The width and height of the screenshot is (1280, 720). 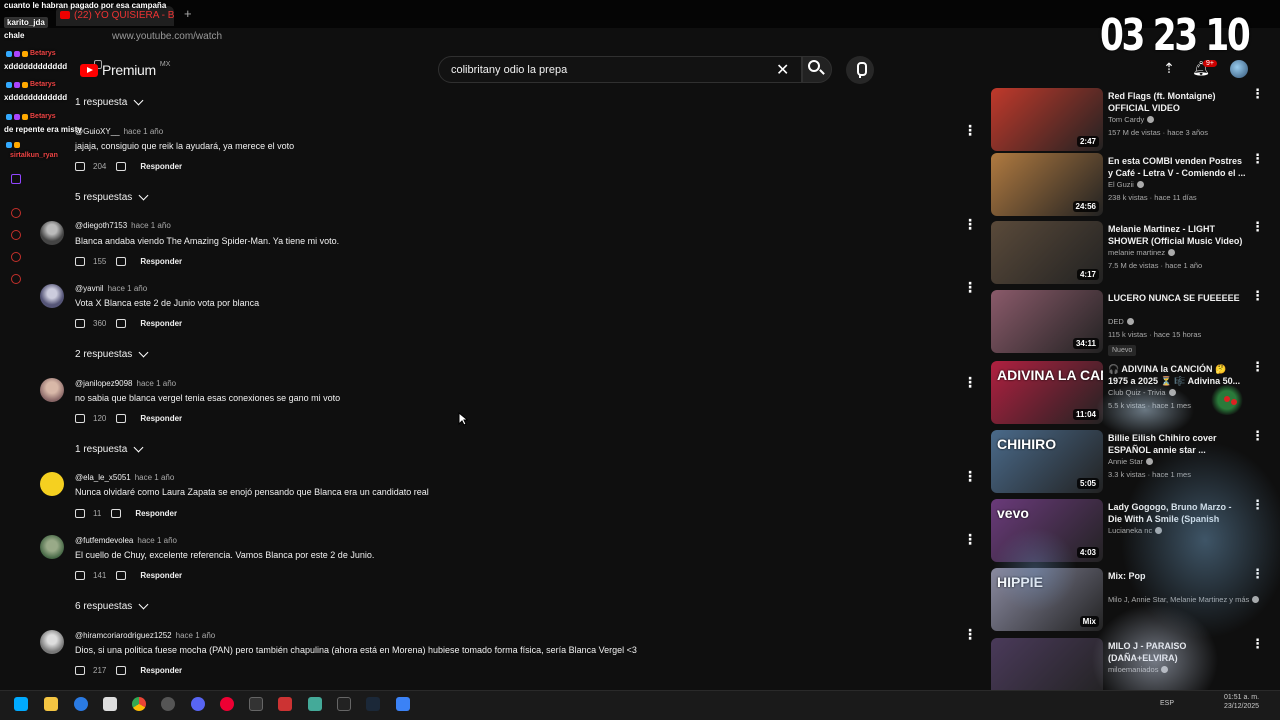 What do you see at coordinates (1241, 702) in the screenshot?
I see `system-clock: 01:51 a. m. 23/12/2025` at bounding box center [1241, 702].